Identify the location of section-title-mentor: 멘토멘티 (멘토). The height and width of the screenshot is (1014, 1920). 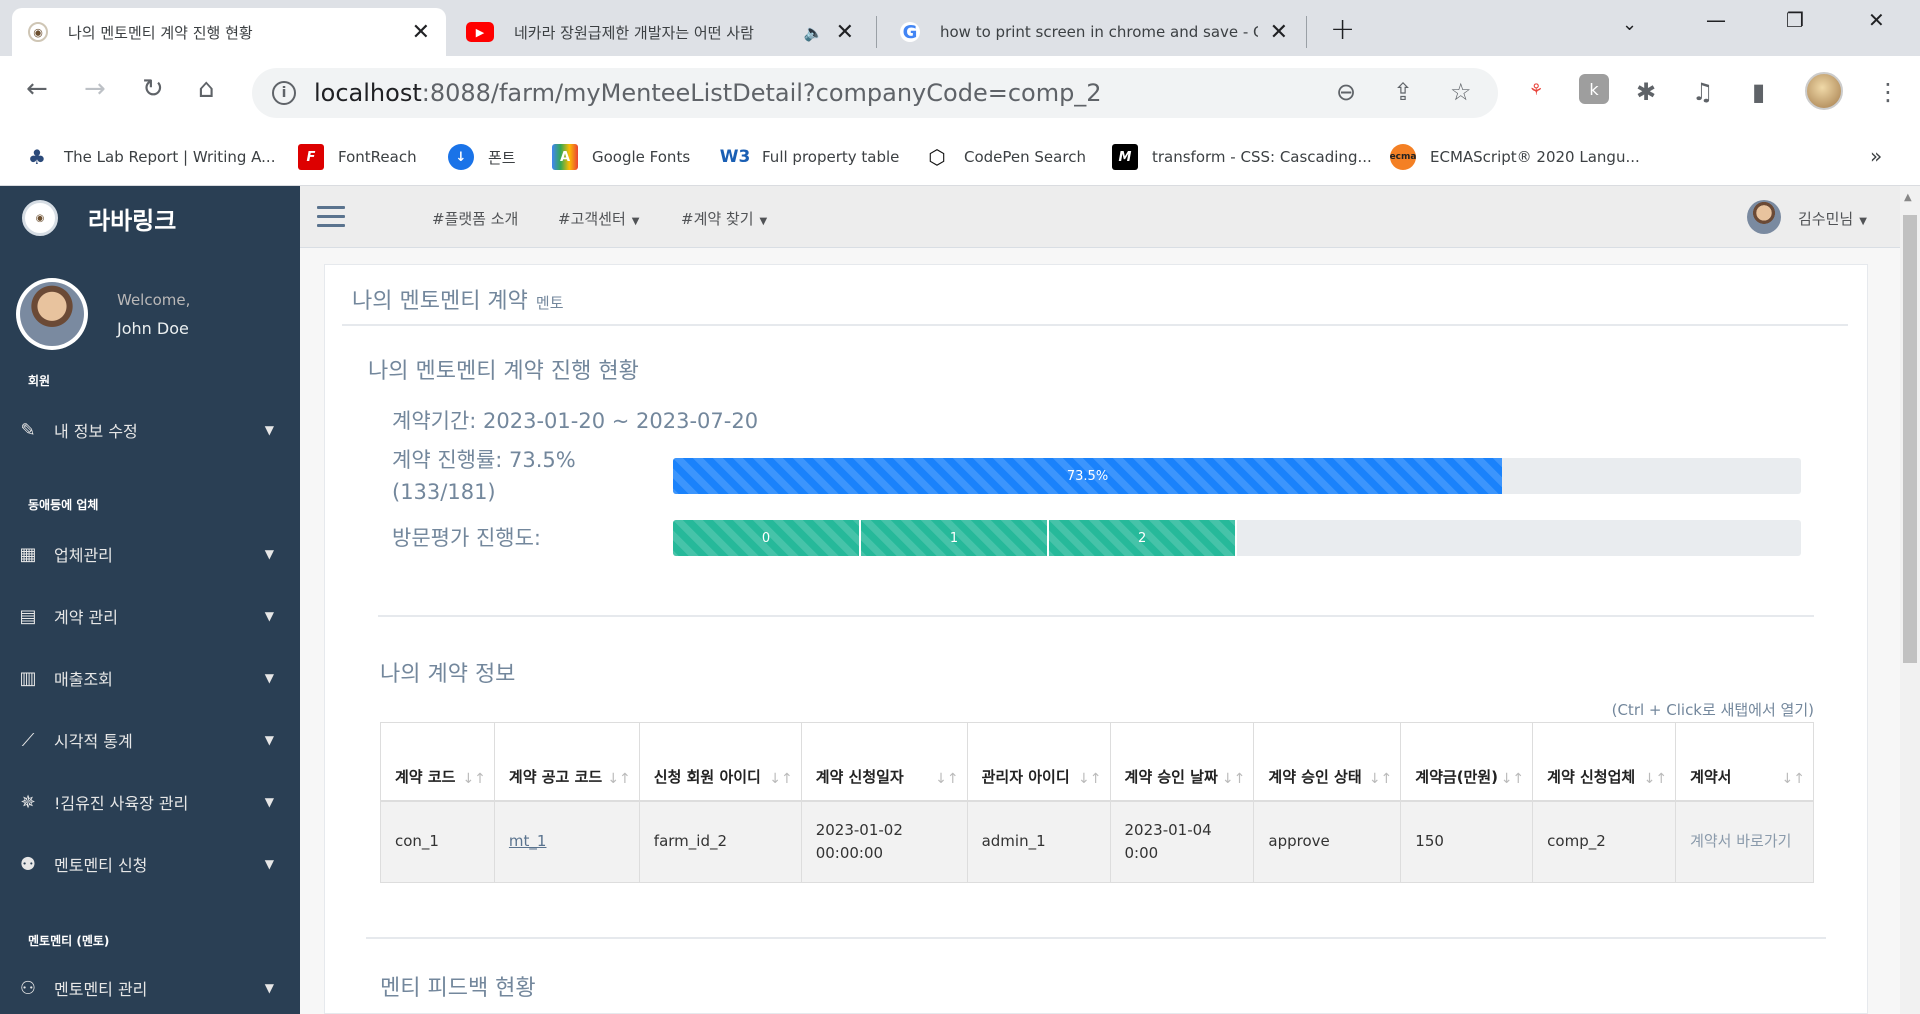
(69, 941).